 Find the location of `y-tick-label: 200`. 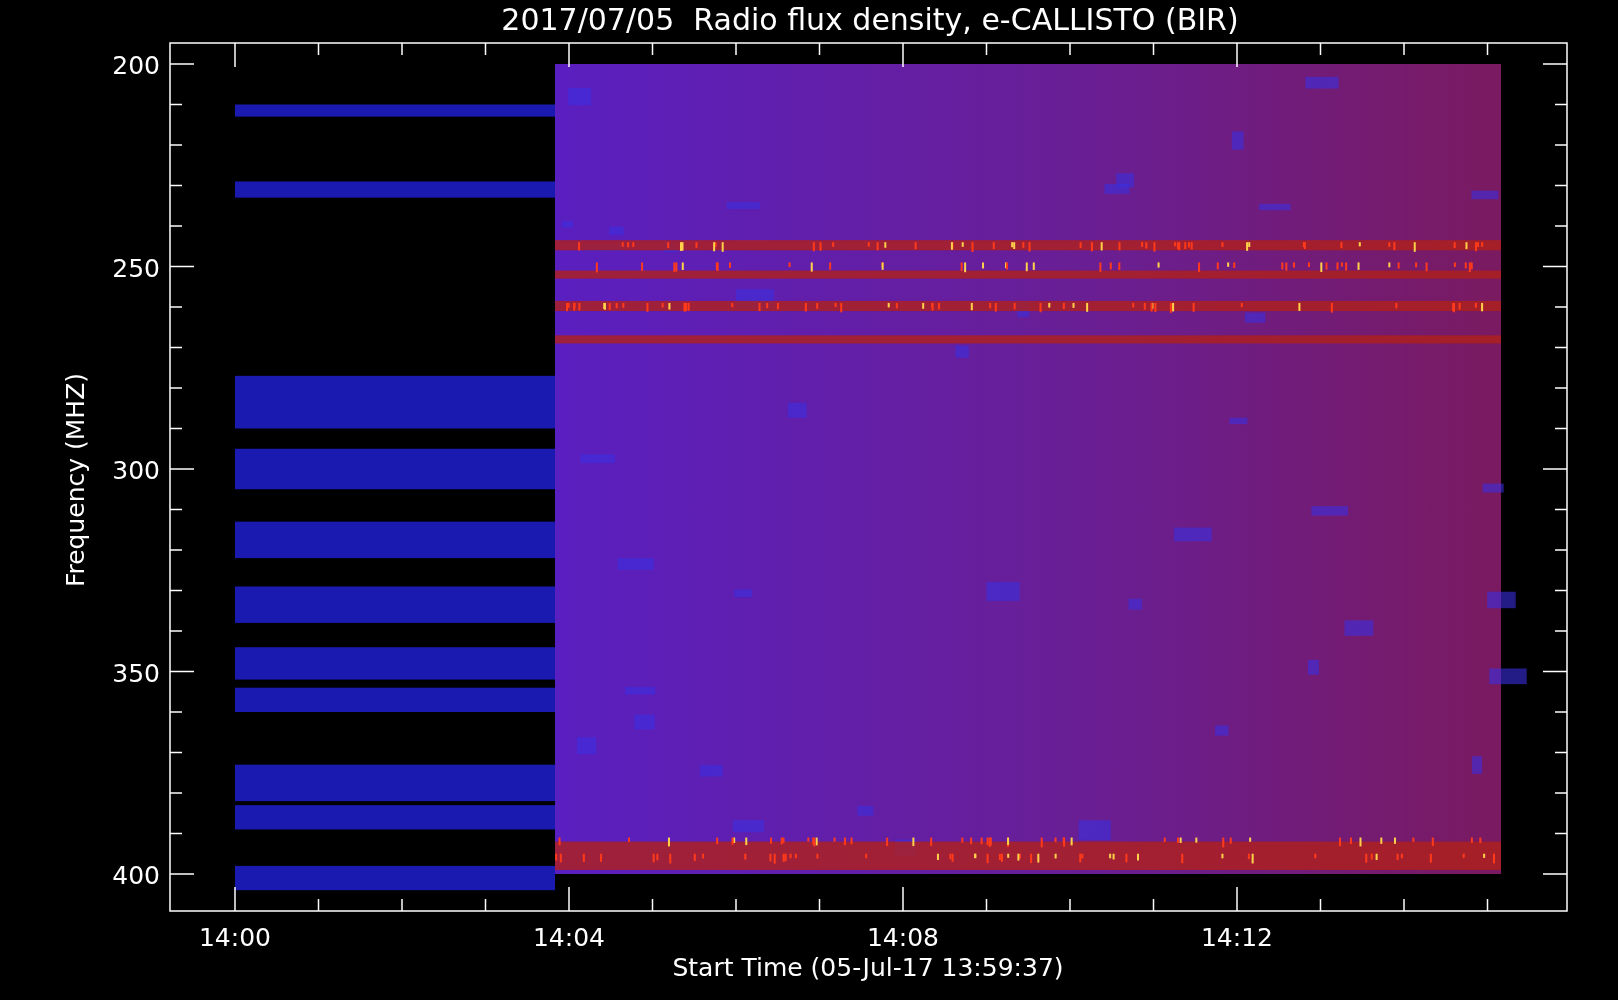

y-tick-label: 200 is located at coordinates (136, 65).